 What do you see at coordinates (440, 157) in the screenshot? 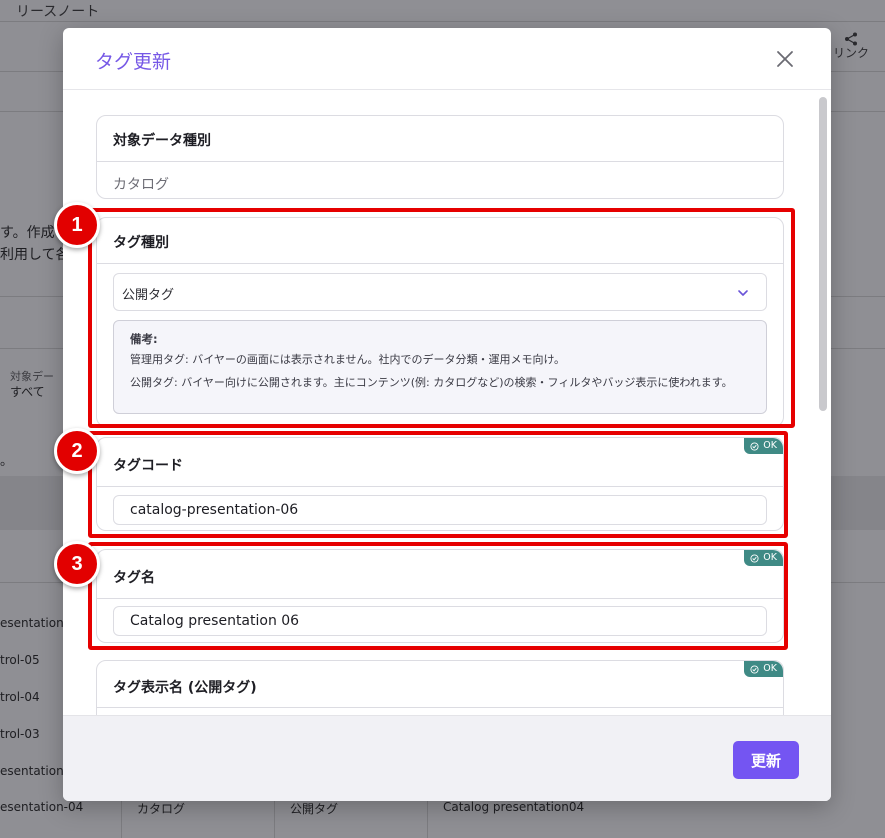
I see `data-type-card: 対象データ種別 カタログ` at bounding box center [440, 157].